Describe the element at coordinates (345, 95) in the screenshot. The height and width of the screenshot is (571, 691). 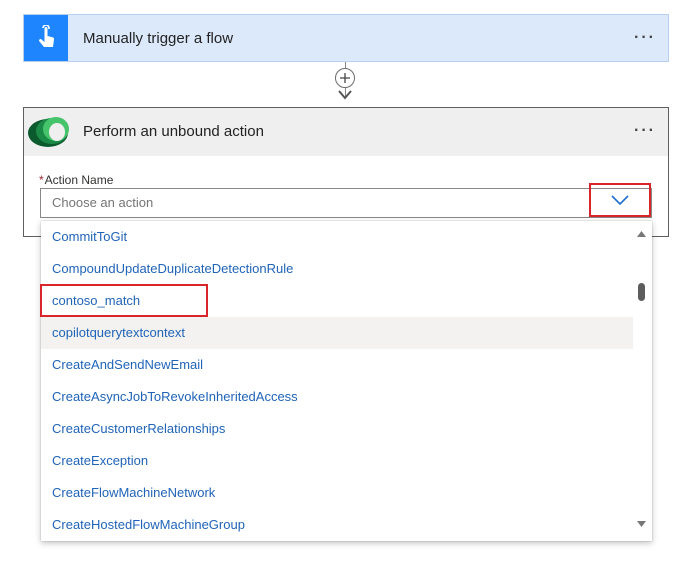
I see `arrow-down-icon` at that location.